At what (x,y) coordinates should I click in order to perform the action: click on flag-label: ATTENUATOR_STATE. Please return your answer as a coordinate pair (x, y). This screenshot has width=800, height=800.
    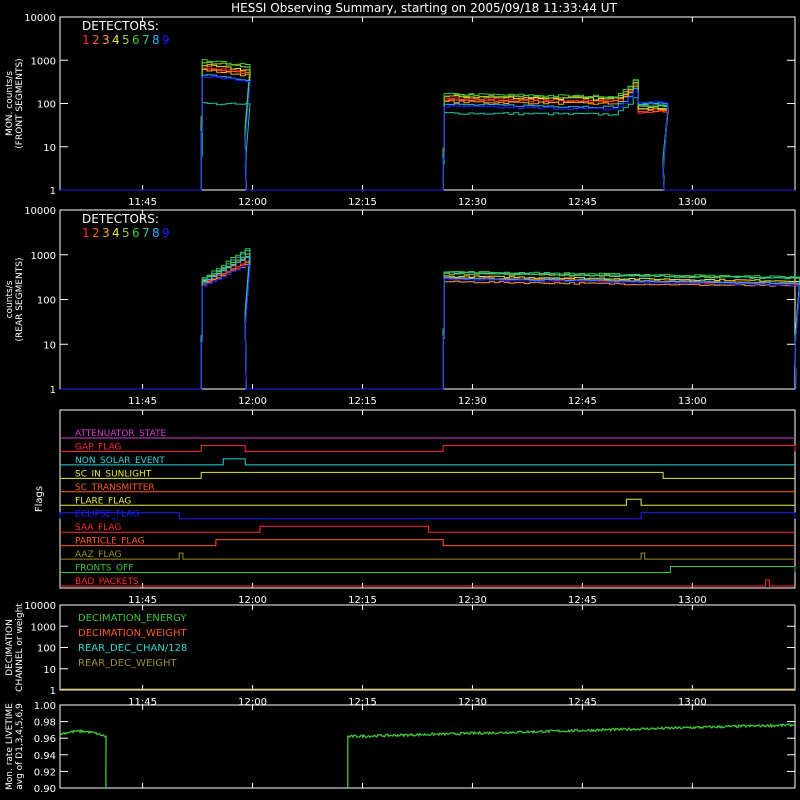
    Looking at the image, I should click on (121, 434).